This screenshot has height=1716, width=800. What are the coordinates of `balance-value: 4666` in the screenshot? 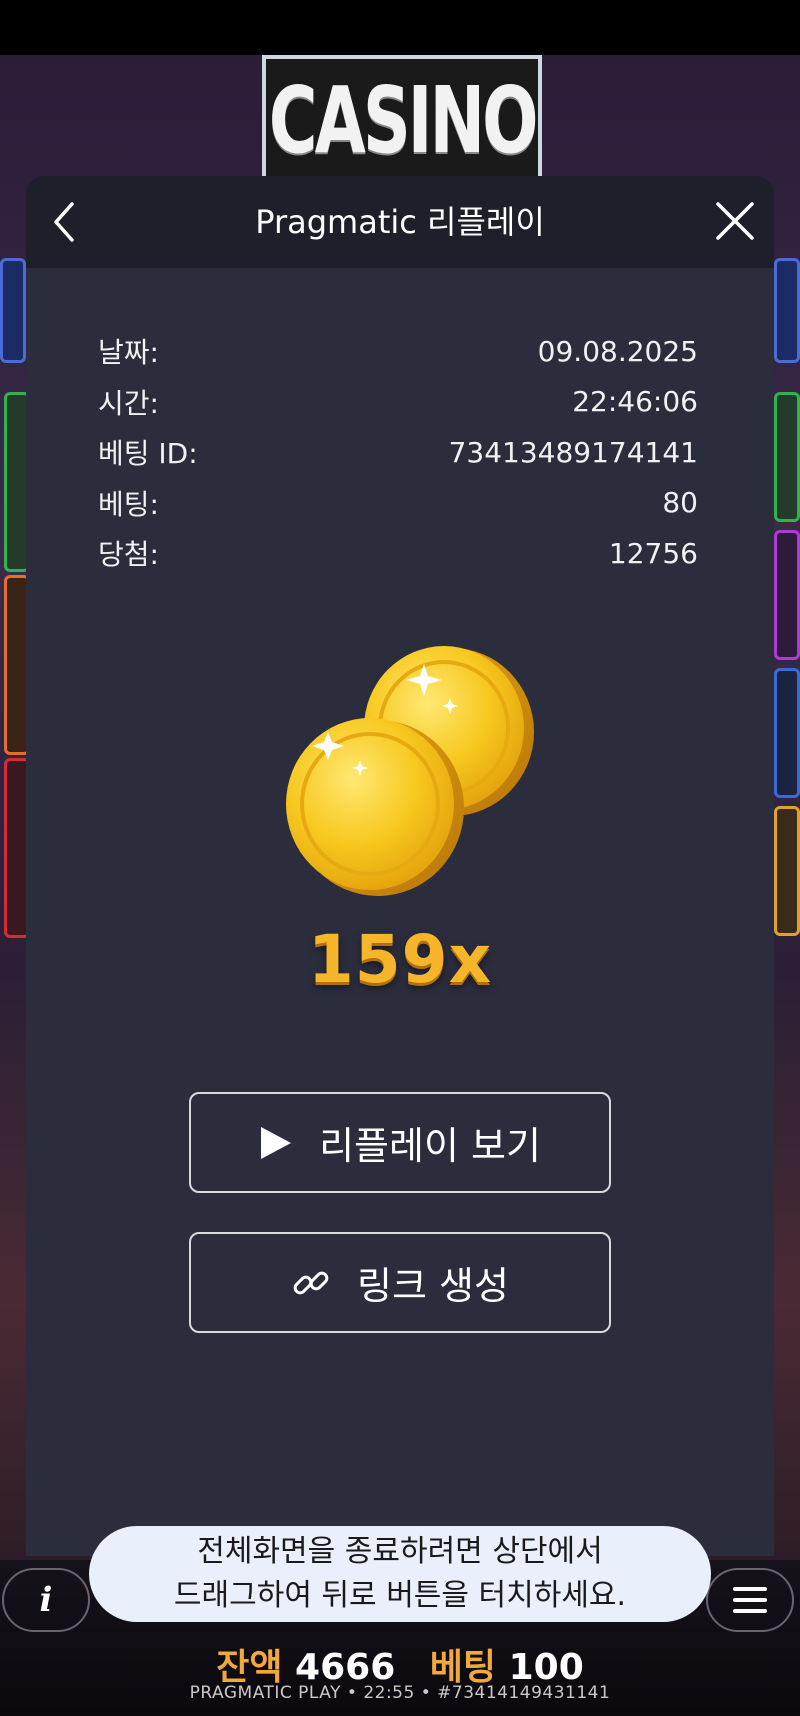 It's located at (345, 1667).